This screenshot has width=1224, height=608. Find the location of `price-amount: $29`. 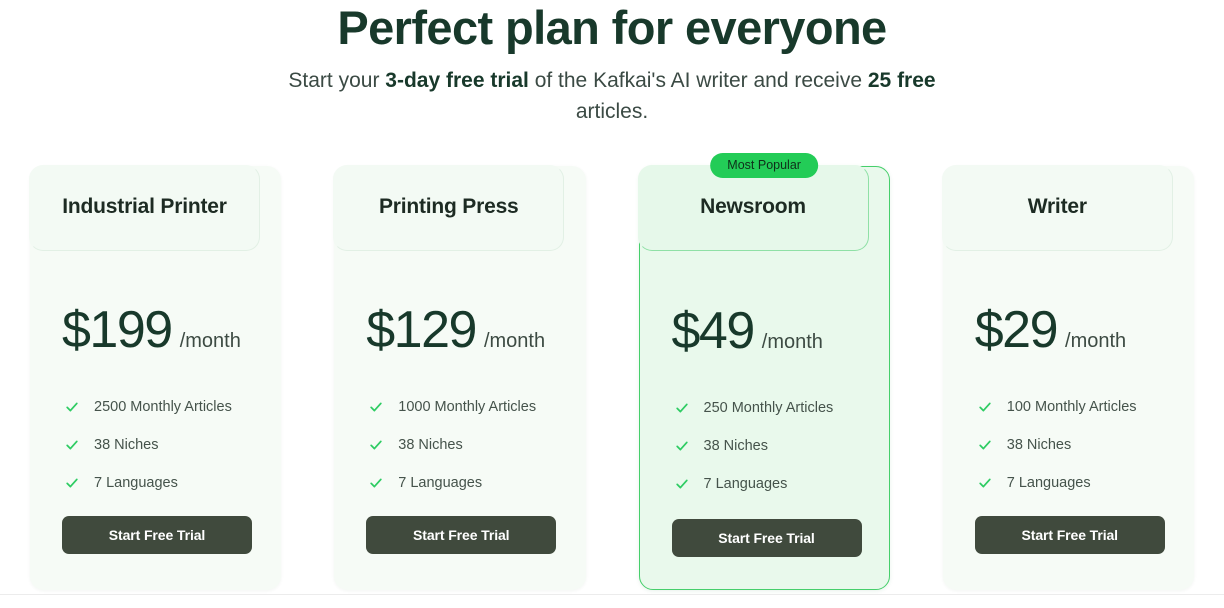

price-amount: $29 is located at coordinates (1016, 330).